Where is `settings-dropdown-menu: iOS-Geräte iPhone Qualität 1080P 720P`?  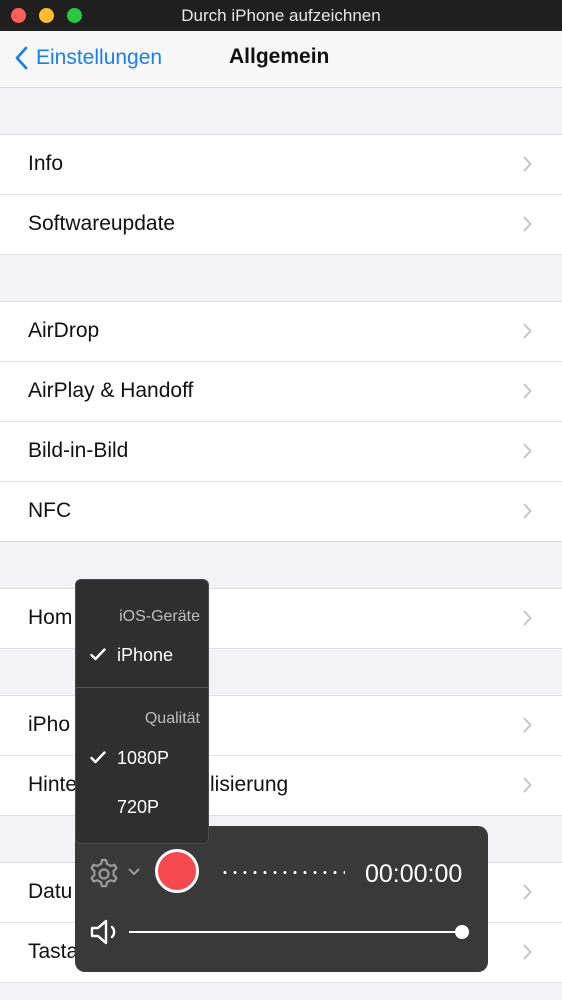
settings-dropdown-menu: iOS-Geräte iPhone Qualität 1080P 720P is located at coordinates (142, 711).